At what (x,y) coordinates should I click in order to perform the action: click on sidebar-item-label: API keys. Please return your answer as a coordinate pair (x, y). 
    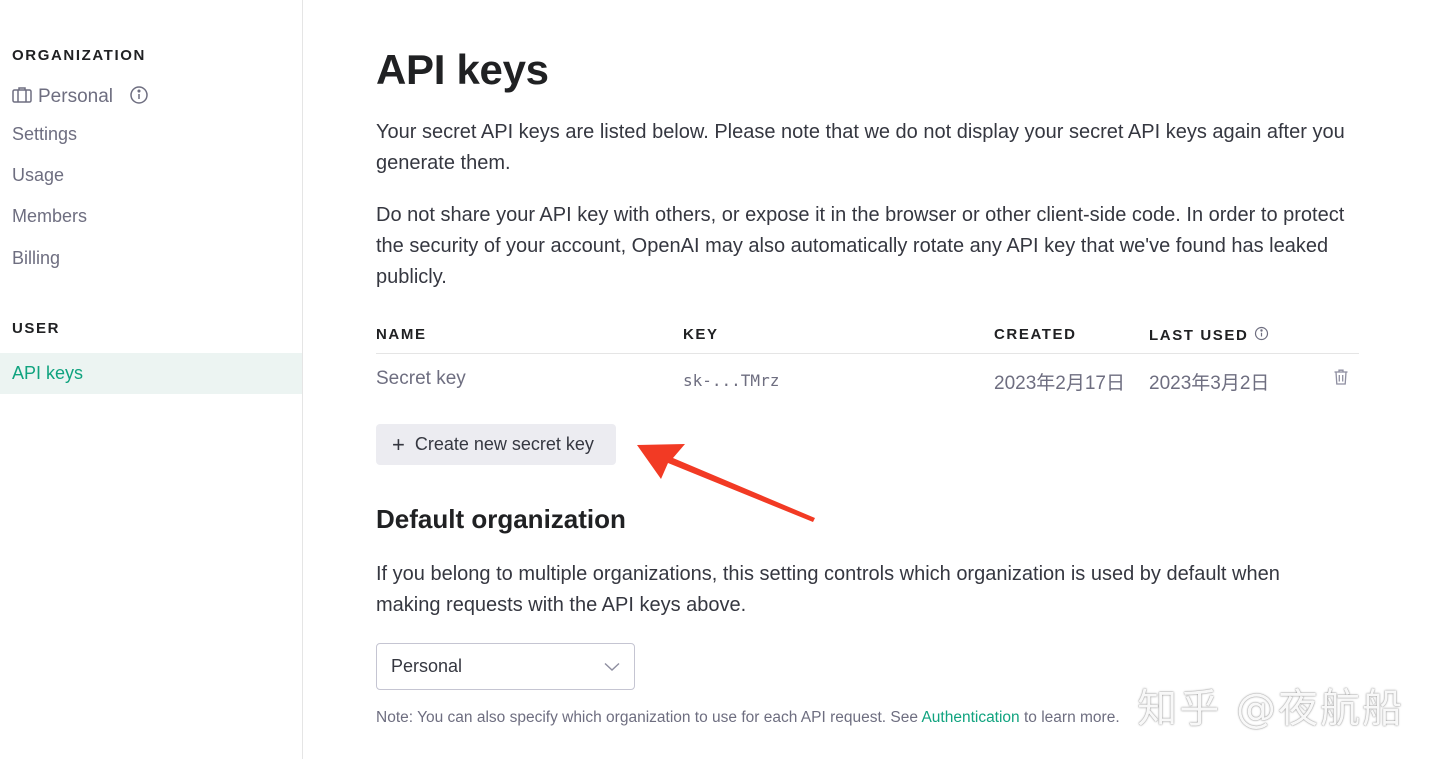
    Looking at the image, I should click on (48, 373).